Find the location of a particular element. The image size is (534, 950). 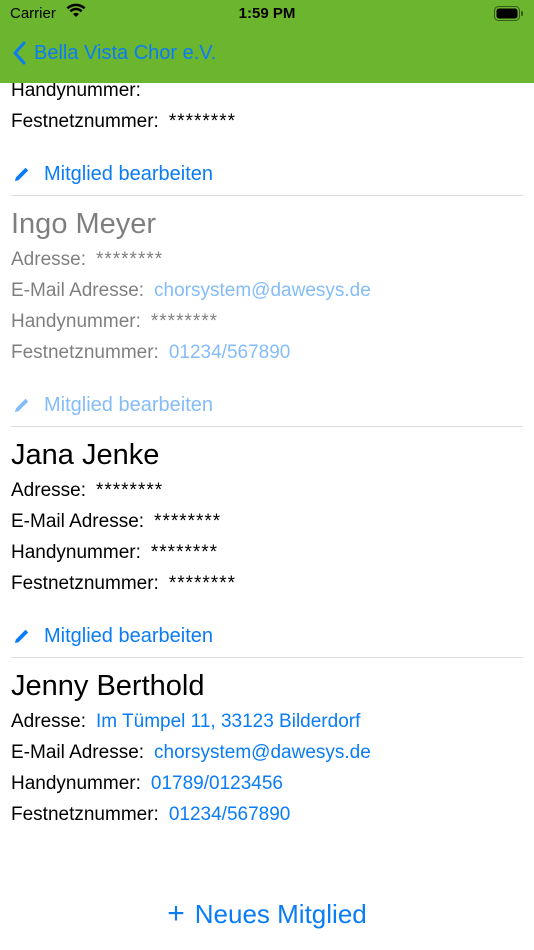

email-row: E-Mail Adresse: ******** is located at coordinates (267, 521).